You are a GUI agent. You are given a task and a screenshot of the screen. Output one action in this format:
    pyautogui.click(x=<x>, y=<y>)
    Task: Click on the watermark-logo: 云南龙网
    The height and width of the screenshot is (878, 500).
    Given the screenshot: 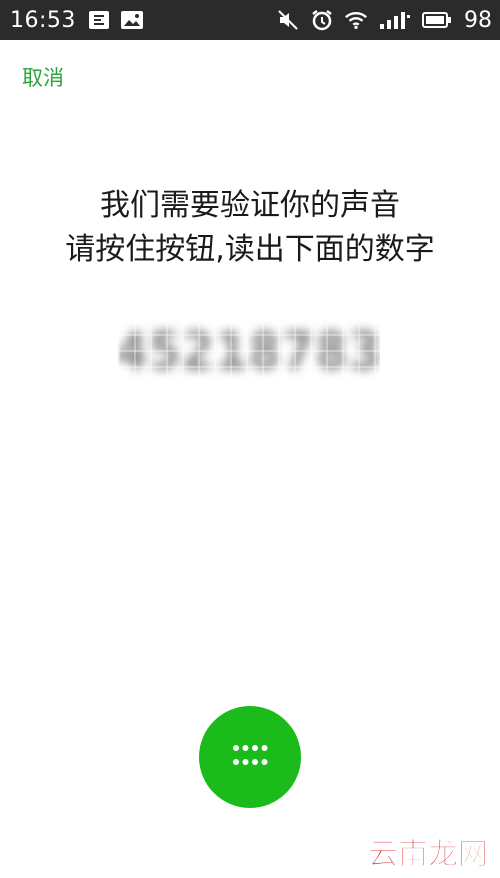 What is the action you would take?
    pyautogui.click(x=431, y=852)
    